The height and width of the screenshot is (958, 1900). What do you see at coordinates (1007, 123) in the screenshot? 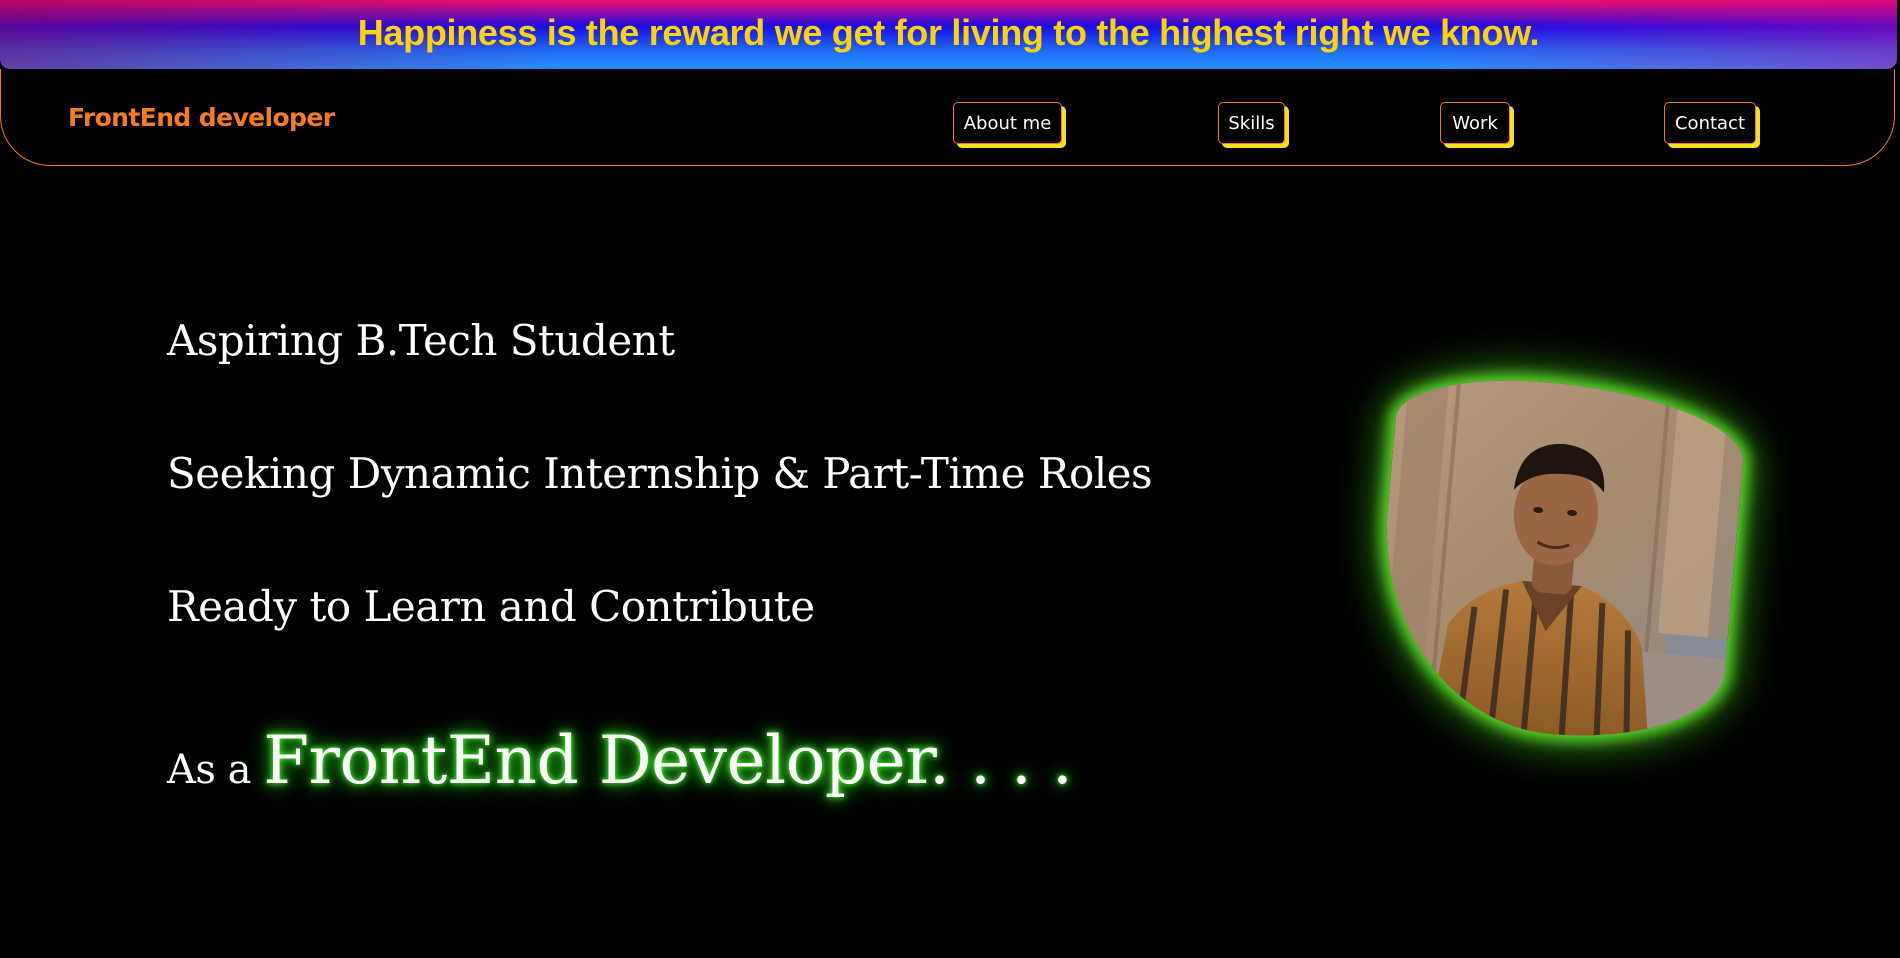
I see `nav-about-me-button: About me` at bounding box center [1007, 123].